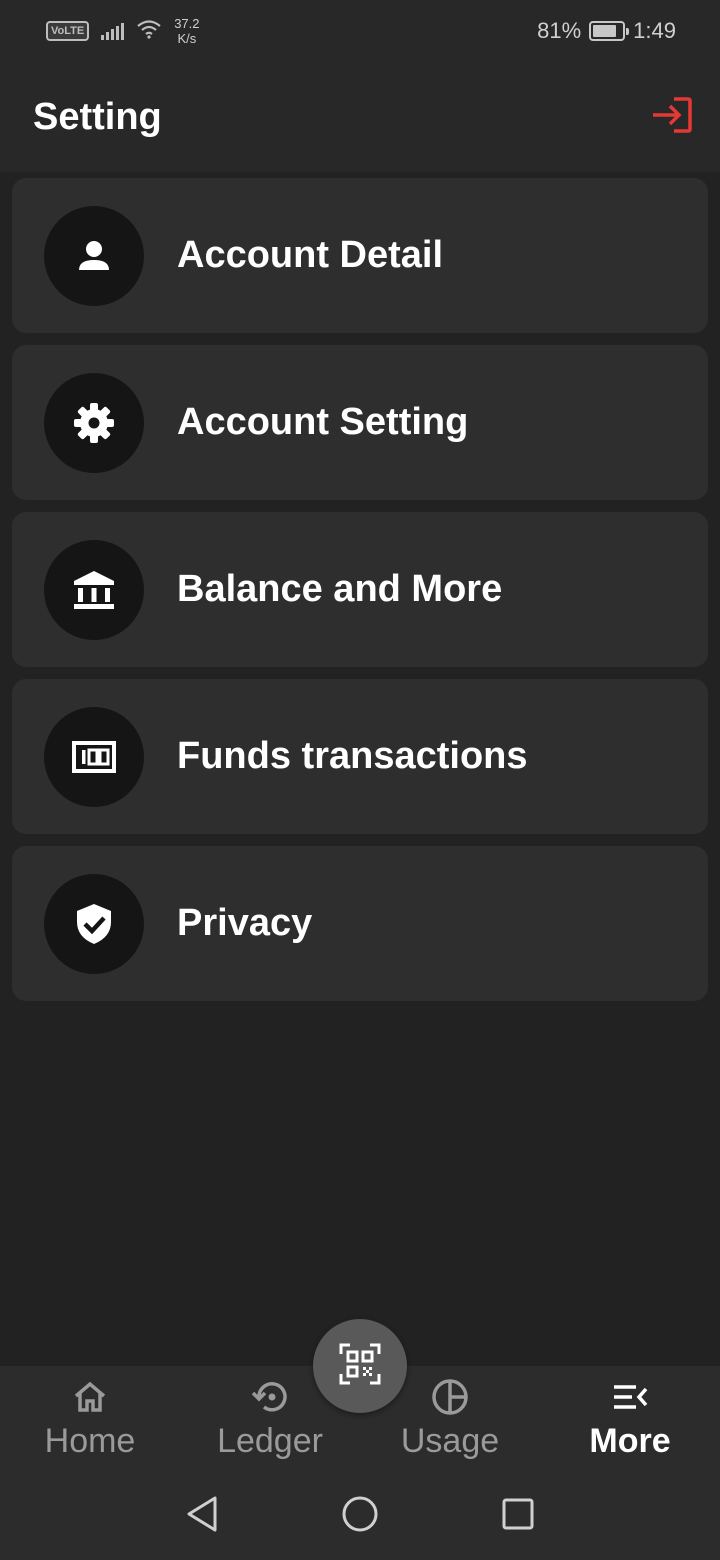 The width and height of the screenshot is (720, 1560). I want to click on home-icon, so click(90, 1397).